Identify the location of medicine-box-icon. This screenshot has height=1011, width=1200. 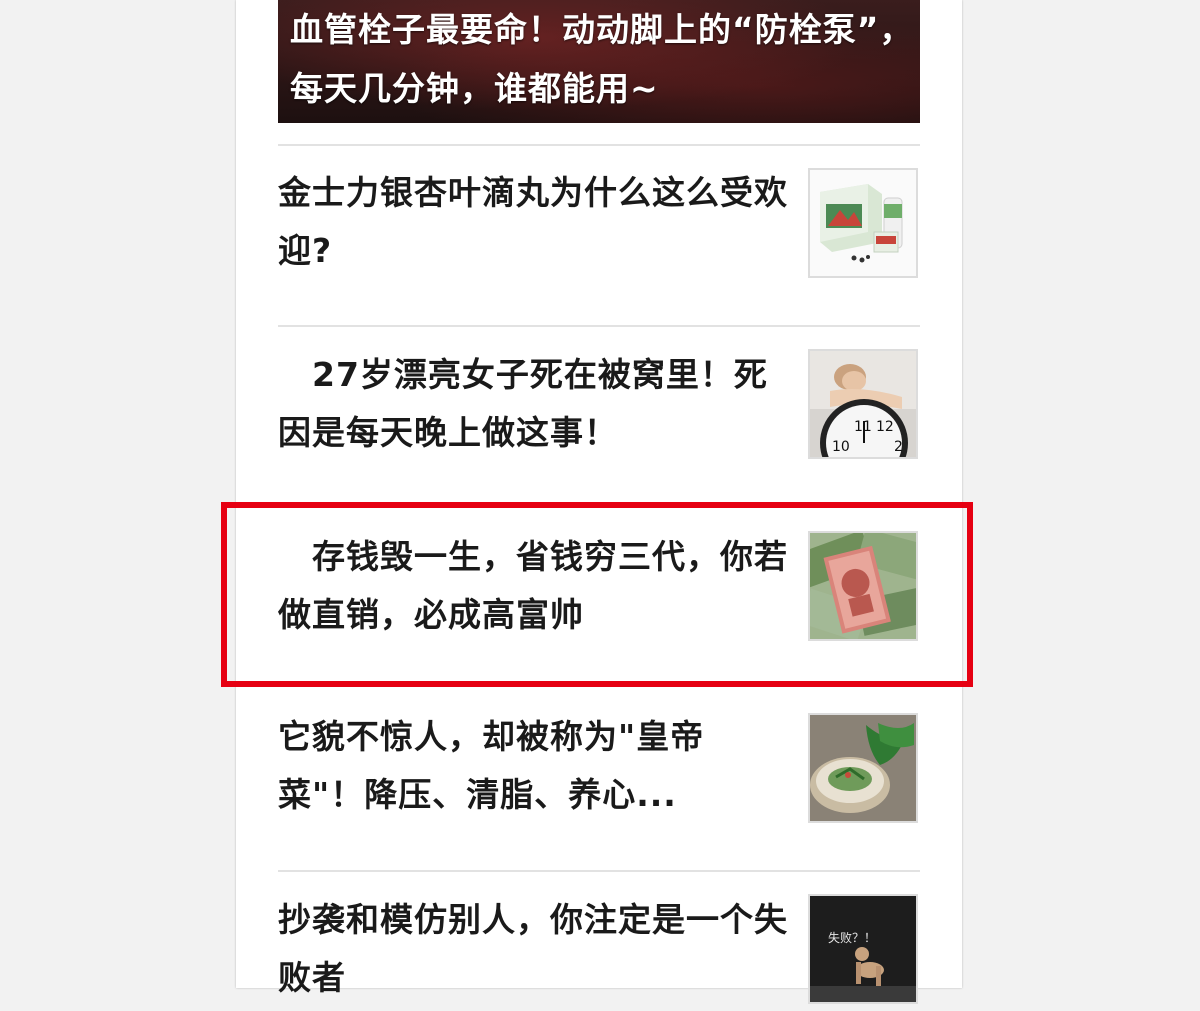
(863, 223).